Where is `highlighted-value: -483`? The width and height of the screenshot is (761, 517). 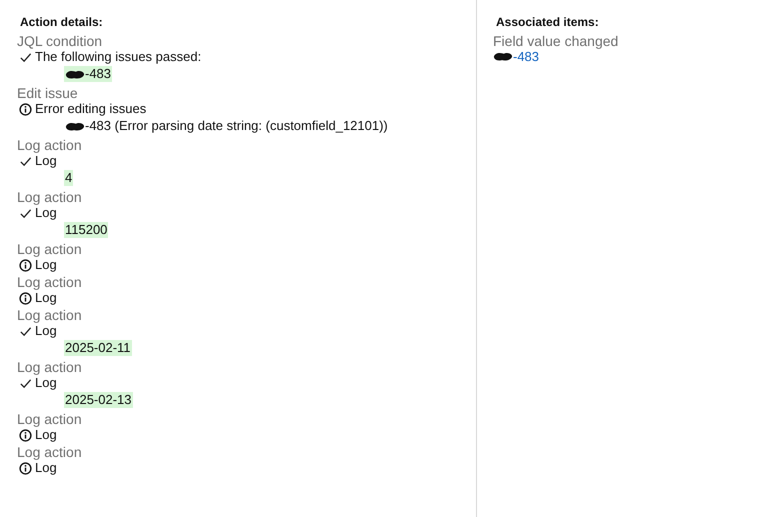 highlighted-value: -483 is located at coordinates (88, 74).